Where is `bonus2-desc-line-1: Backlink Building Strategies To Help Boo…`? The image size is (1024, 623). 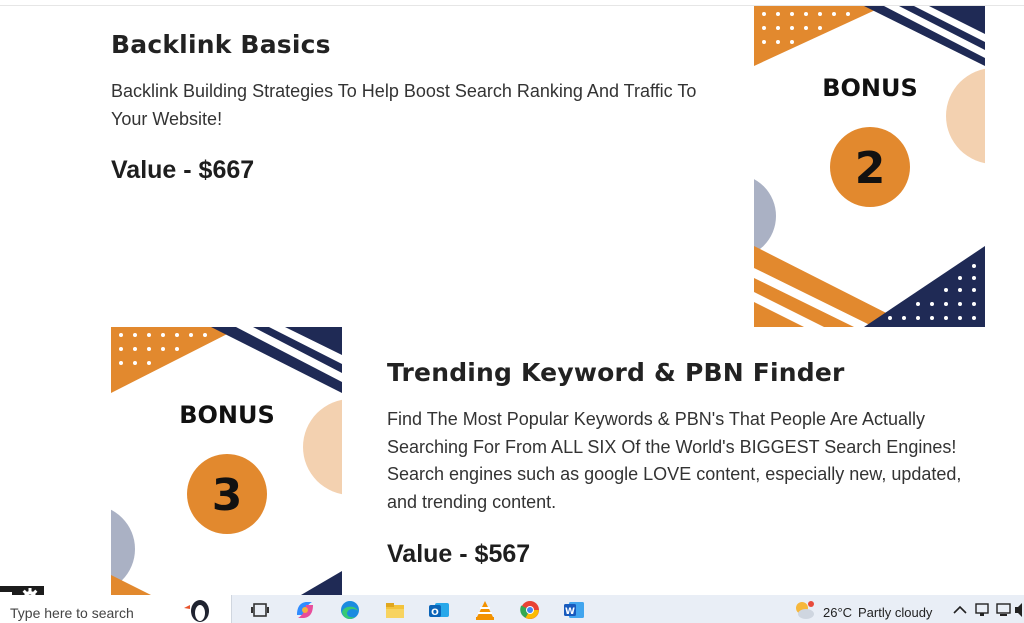
bonus2-desc-line-1: Backlink Building Strategies To Help Boo… is located at coordinates (404, 91).